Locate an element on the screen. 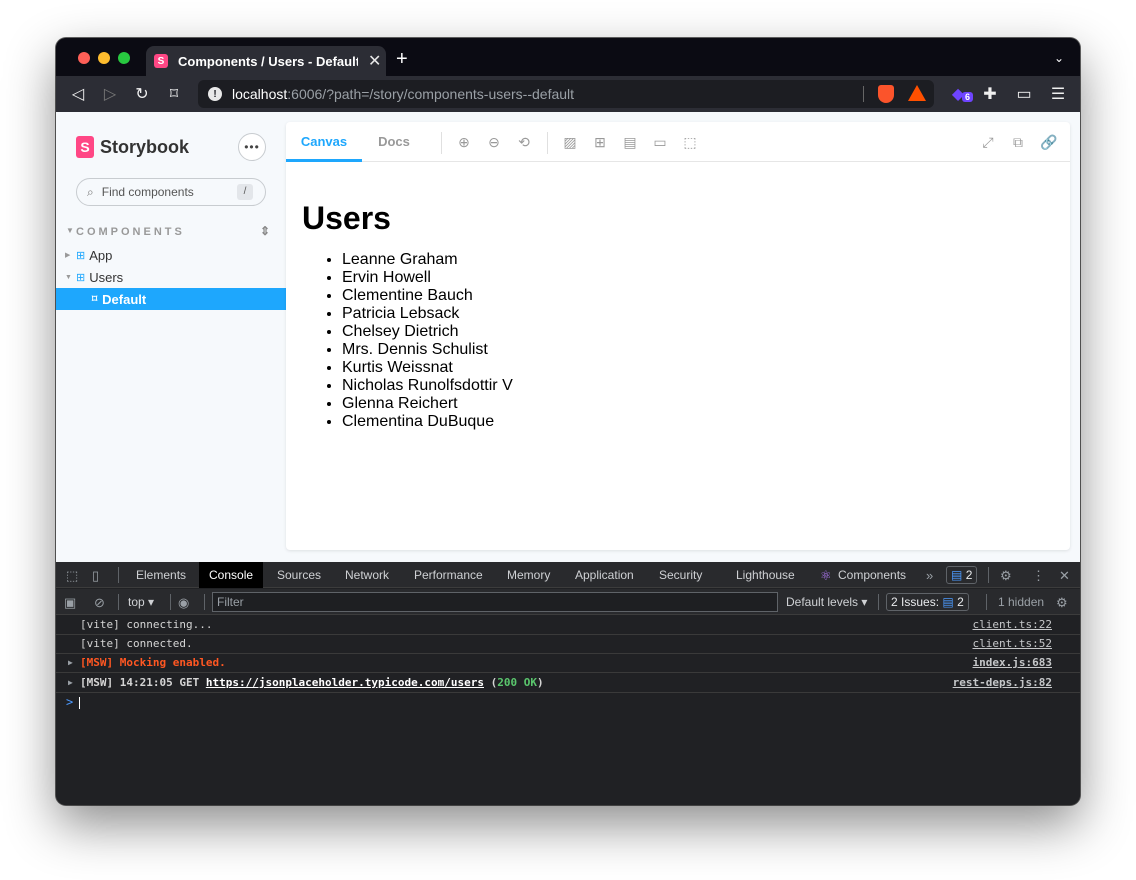 The height and width of the screenshot is (880, 1136). maximize-window-button is located at coordinates (124, 58).